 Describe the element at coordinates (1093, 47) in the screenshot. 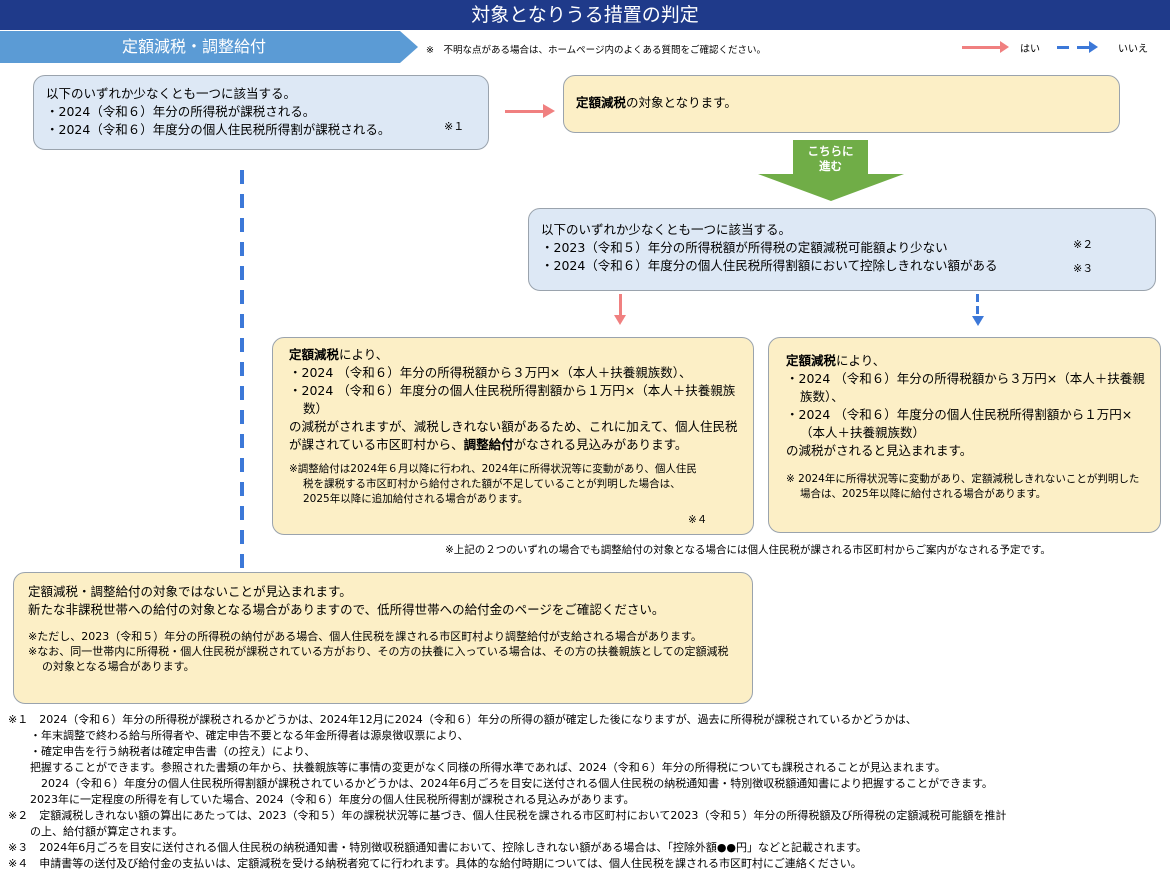

I see `legend-no-arrowhead-icon` at that location.